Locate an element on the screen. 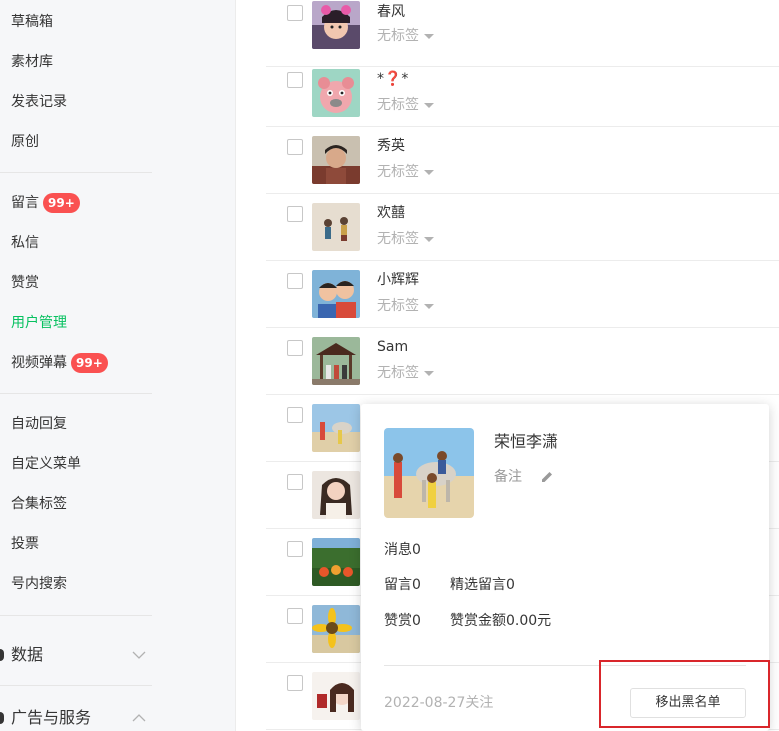  comments-stat: 留言0 is located at coordinates (402, 585).